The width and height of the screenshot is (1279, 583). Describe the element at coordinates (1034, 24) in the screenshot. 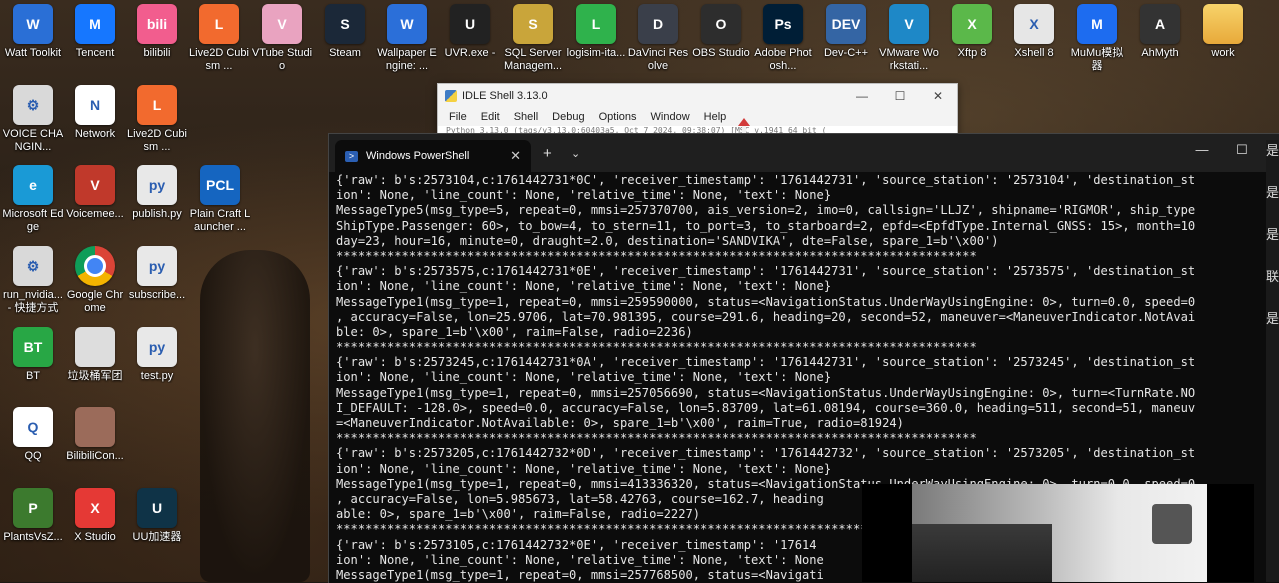

I see `xshell-icon: X` at that location.